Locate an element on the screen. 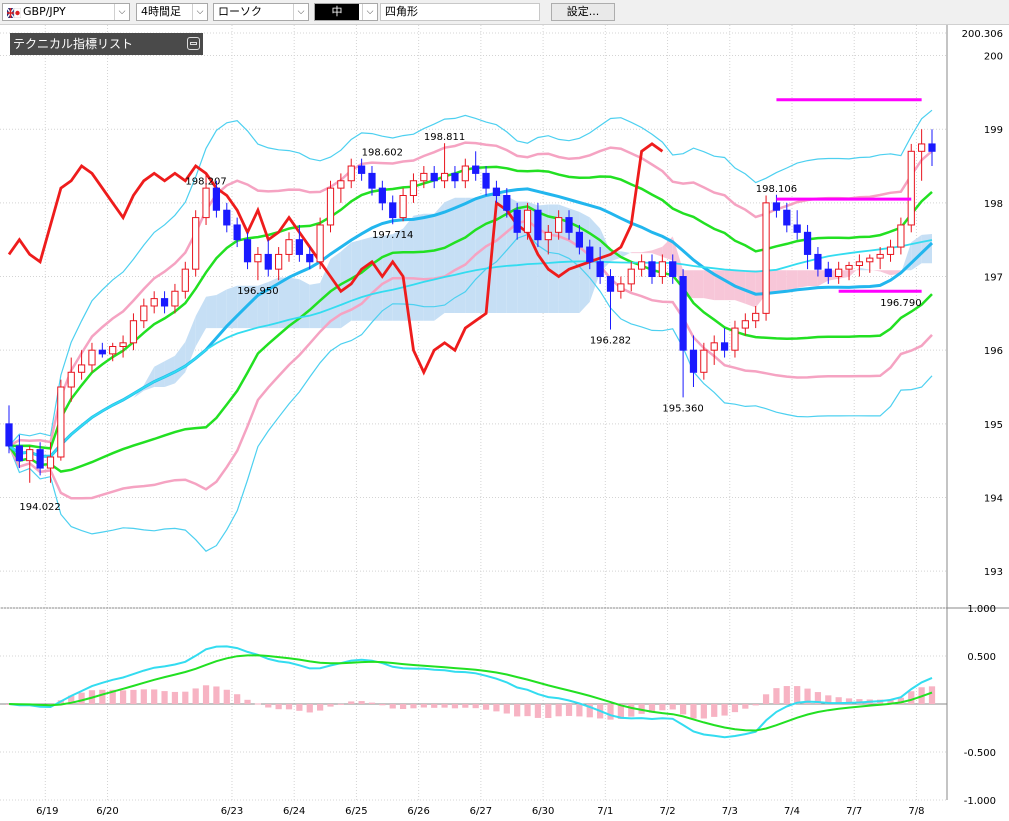 This screenshot has width=1009, height=821. macd-tick-label: -1.000 is located at coordinates (980, 801).